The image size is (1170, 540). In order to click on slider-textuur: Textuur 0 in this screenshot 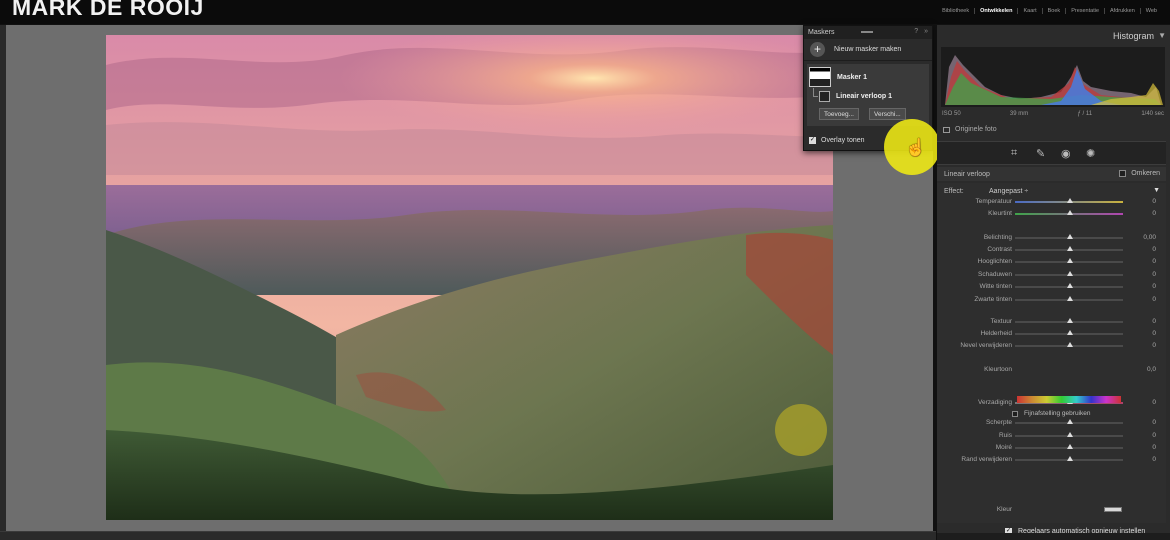, I will do `click(1051, 322)`.